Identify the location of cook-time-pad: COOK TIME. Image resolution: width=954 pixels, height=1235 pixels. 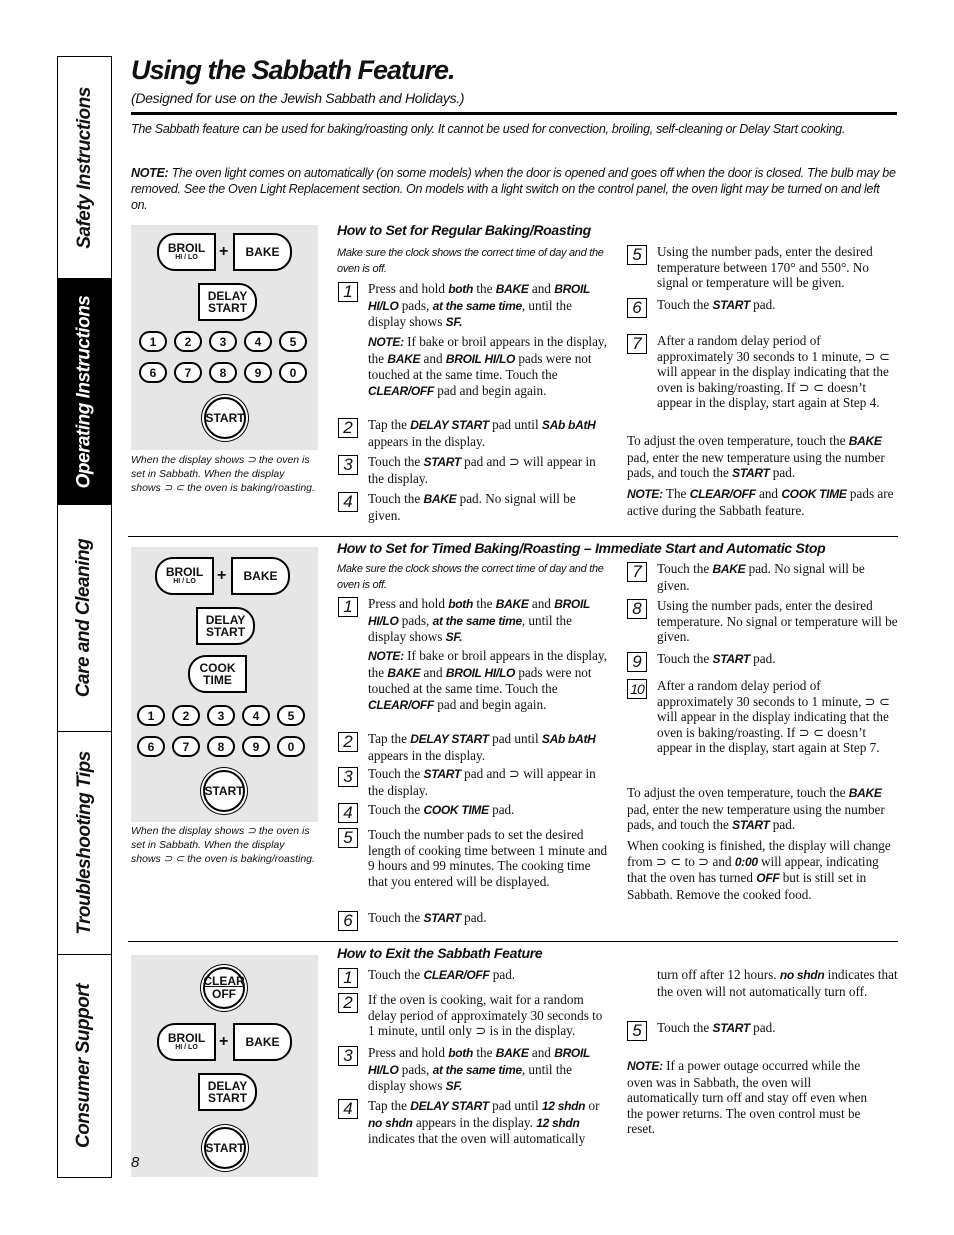
(217, 674).